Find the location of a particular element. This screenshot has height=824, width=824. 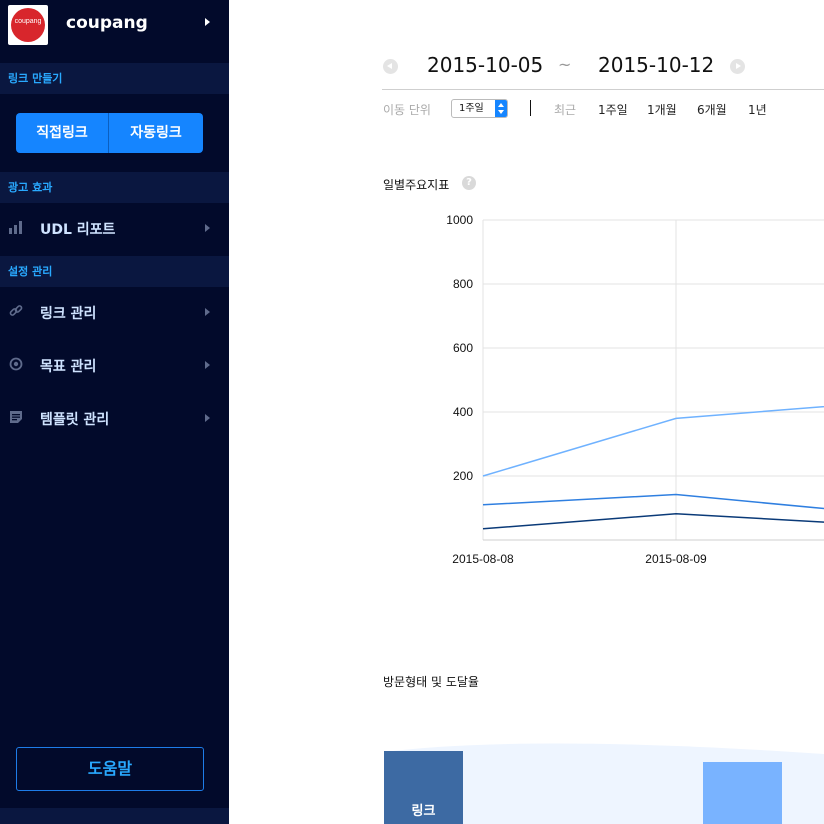

direct-link-button: 직접링크 is located at coordinates (62, 133).